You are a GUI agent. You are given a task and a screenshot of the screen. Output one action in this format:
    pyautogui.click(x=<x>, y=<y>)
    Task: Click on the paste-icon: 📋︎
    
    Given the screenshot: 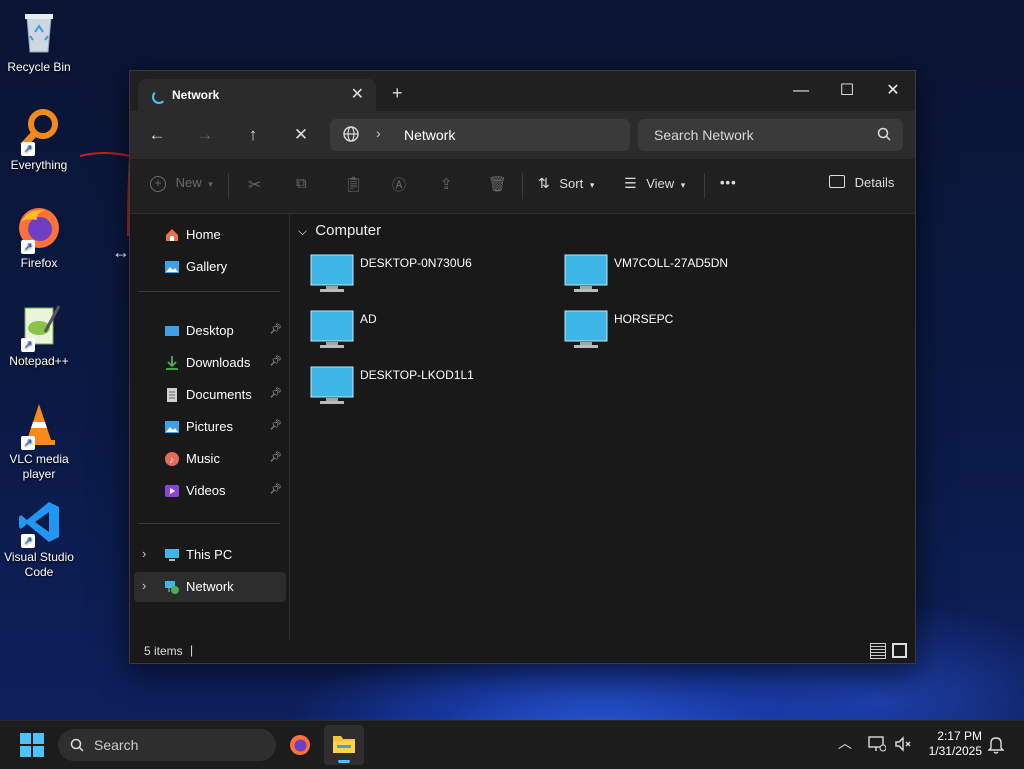 What is the action you would take?
    pyautogui.click(x=353, y=184)
    